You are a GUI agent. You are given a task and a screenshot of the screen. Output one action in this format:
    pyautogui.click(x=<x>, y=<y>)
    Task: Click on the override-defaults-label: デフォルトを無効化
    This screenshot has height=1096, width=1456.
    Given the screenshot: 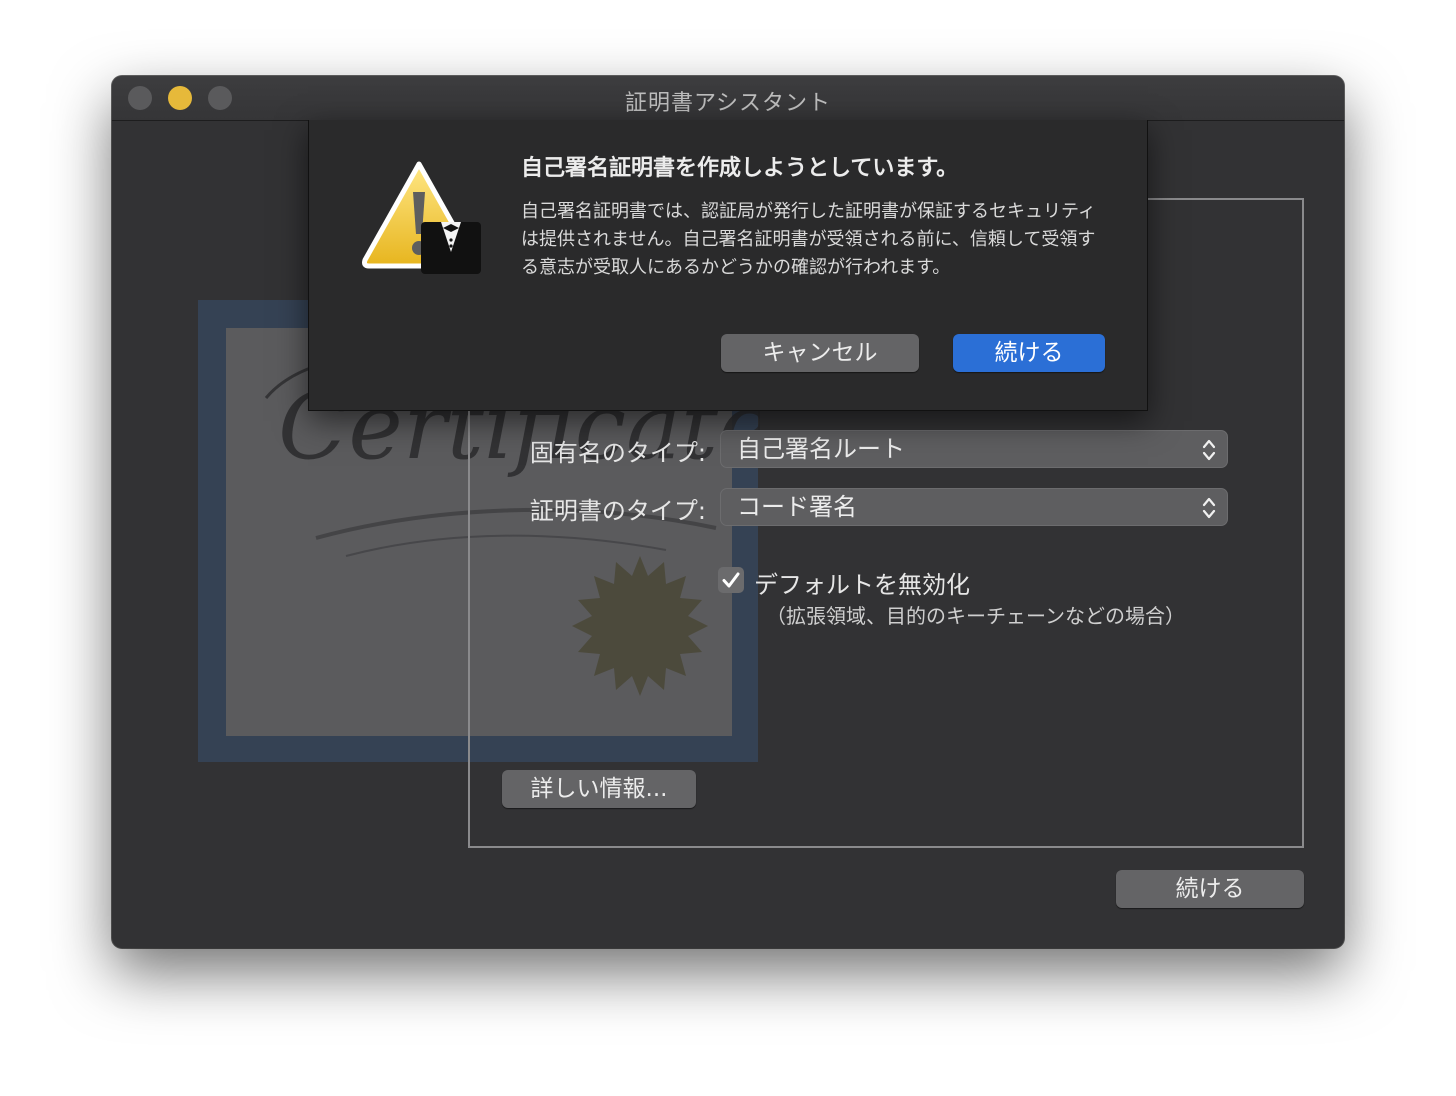 What is the action you would take?
    pyautogui.click(x=862, y=585)
    